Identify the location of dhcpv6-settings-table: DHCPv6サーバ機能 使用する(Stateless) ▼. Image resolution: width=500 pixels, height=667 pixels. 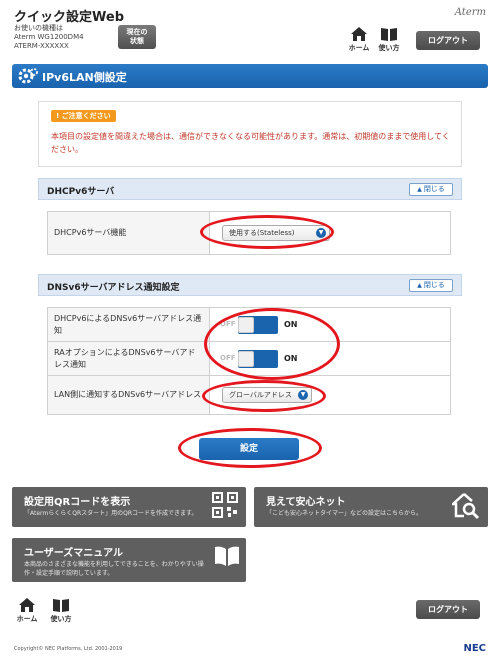
(249, 233).